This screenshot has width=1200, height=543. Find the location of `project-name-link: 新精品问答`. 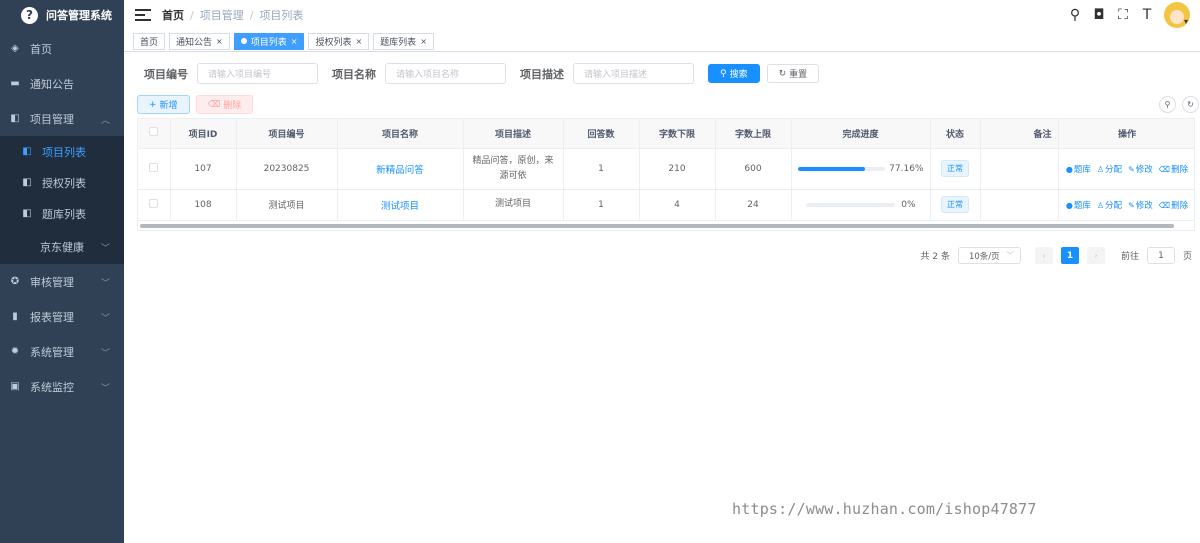

project-name-link: 新精品问答 is located at coordinates (400, 170).